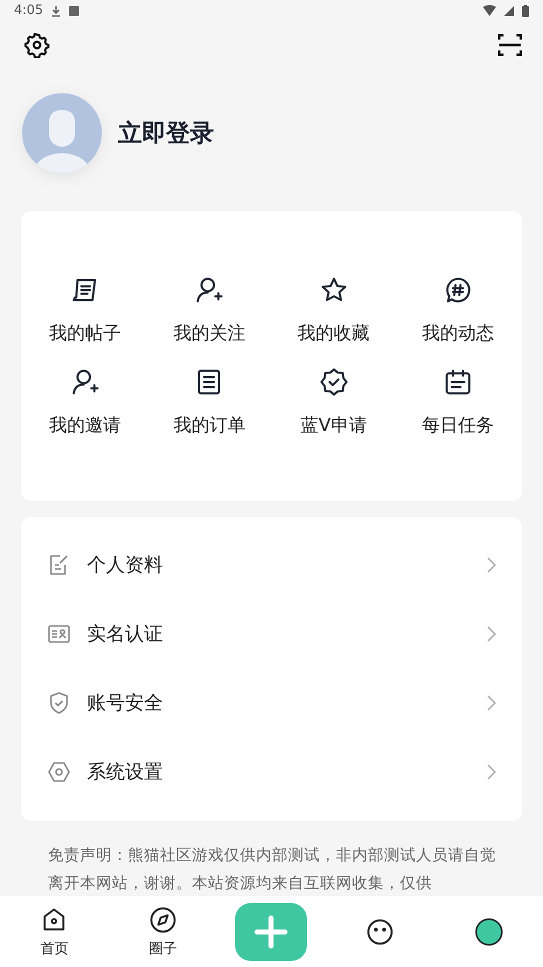 This screenshot has height=967, width=543. I want to click on menu-item: 账号安全, so click(271, 703).